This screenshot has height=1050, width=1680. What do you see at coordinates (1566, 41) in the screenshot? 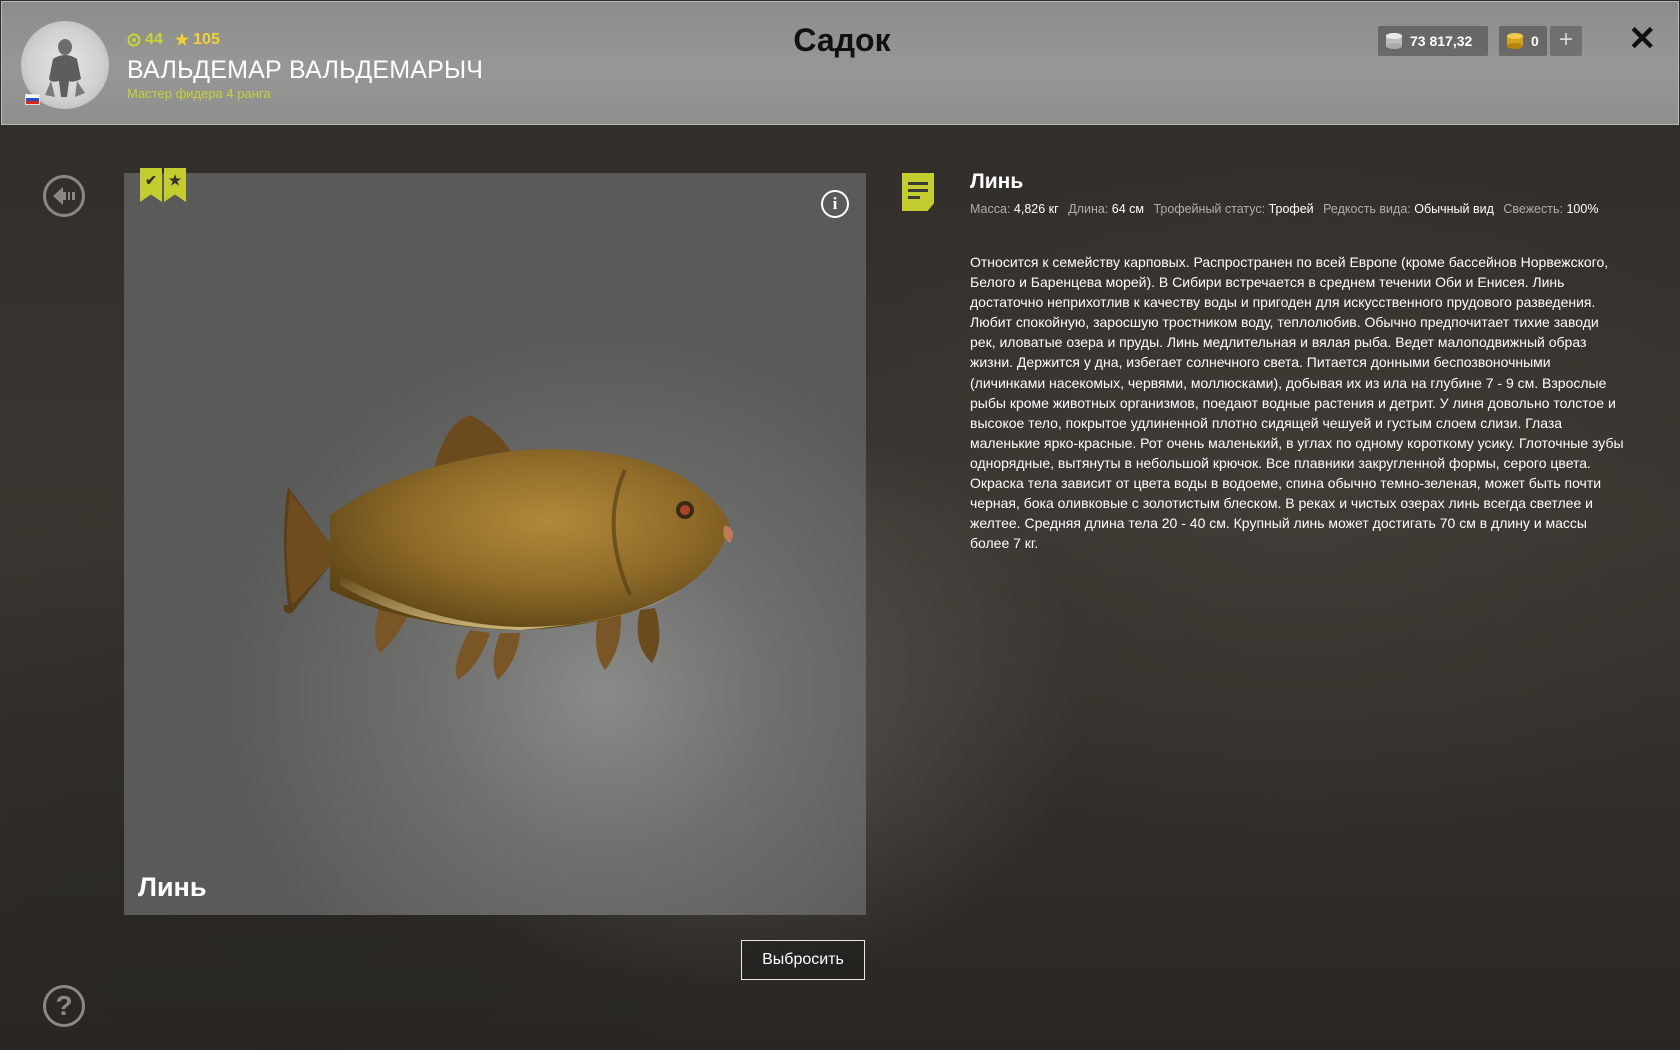
I see `add-currency-button: +` at bounding box center [1566, 41].